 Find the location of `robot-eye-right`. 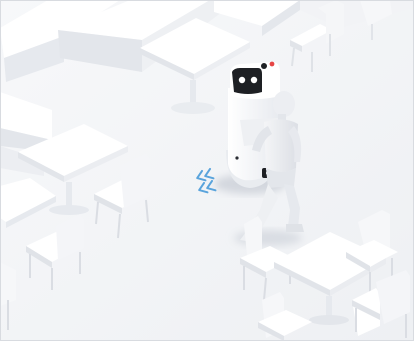

robot-eye-right is located at coordinates (254, 80).